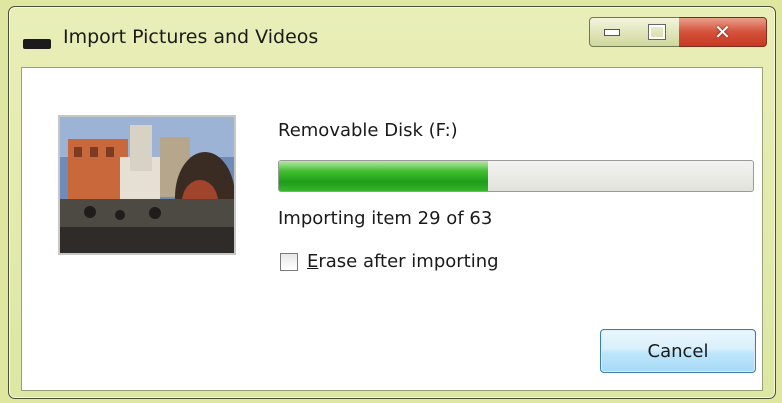  I want to click on import-progress-fill, so click(383, 176).